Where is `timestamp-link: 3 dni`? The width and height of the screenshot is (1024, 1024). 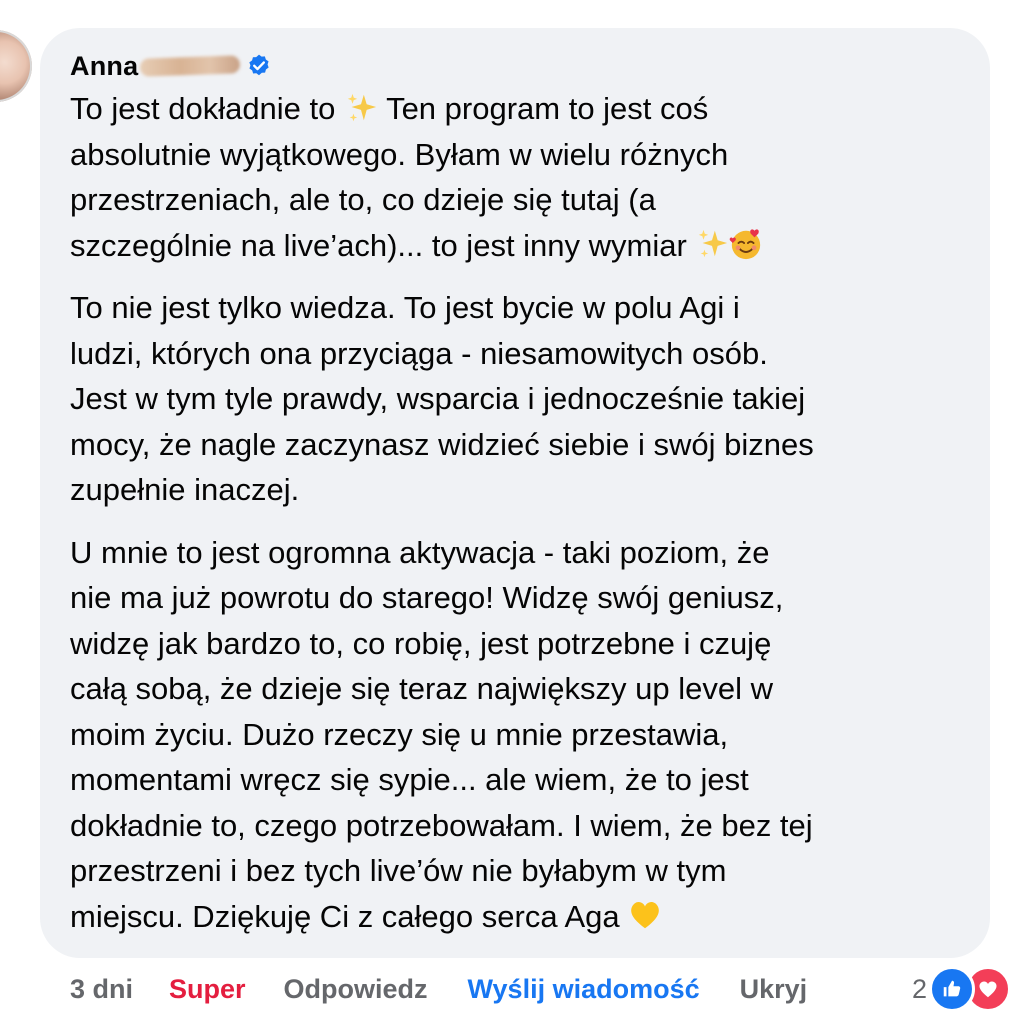
timestamp-link: 3 dni is located at coordinates (101, 989).